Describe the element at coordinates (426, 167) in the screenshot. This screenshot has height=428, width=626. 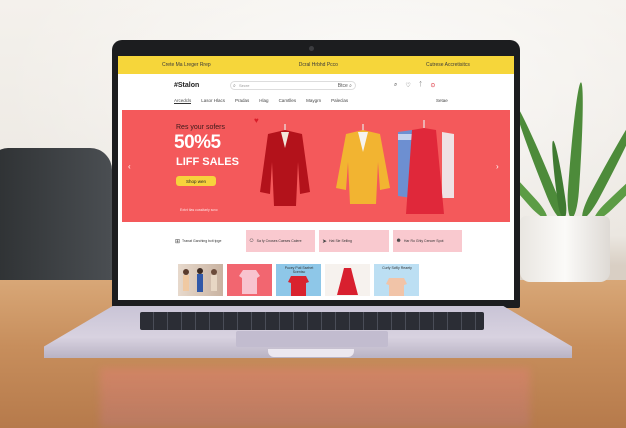
I see `red-dress-image` at that location.